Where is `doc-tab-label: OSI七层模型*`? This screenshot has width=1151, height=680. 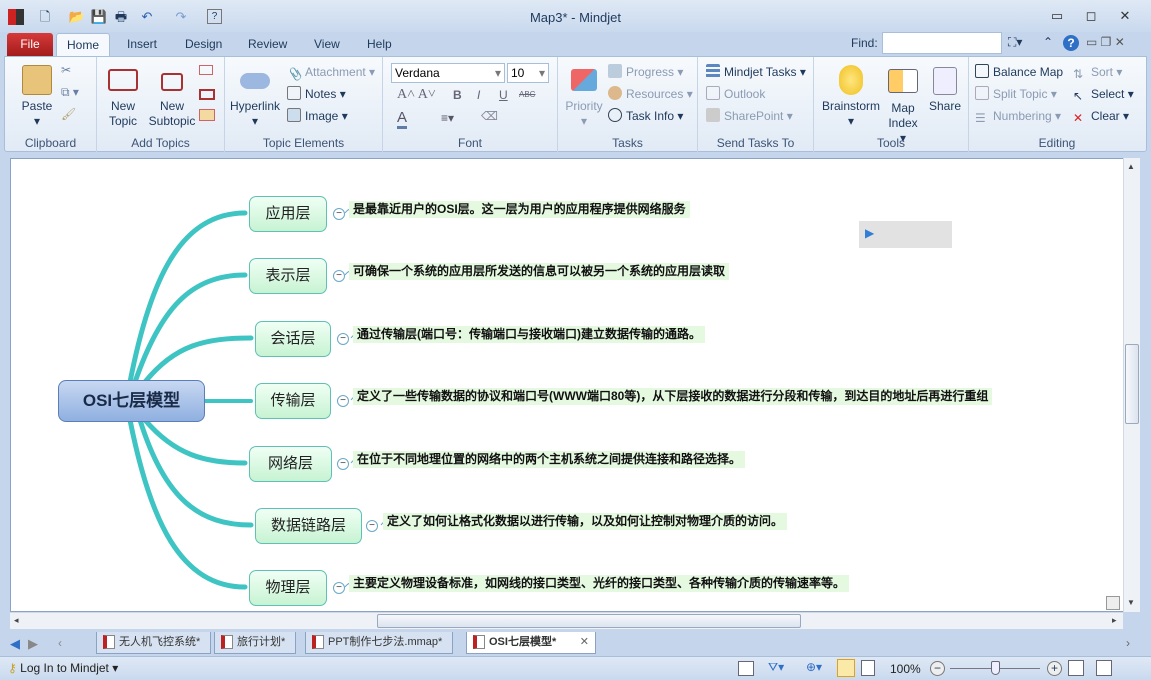 doc-tab-label: OSI七层模型* is located at coordinates (523, 642).